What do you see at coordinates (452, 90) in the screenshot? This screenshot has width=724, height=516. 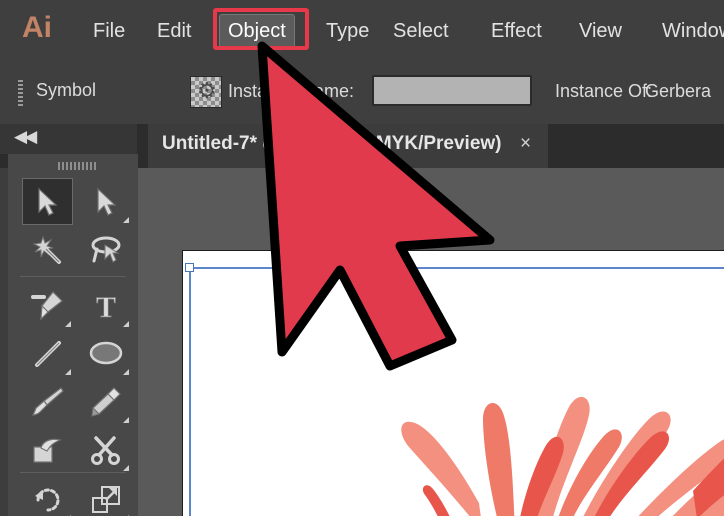 I see `instance-name-input` at bounding box center [452, 90].